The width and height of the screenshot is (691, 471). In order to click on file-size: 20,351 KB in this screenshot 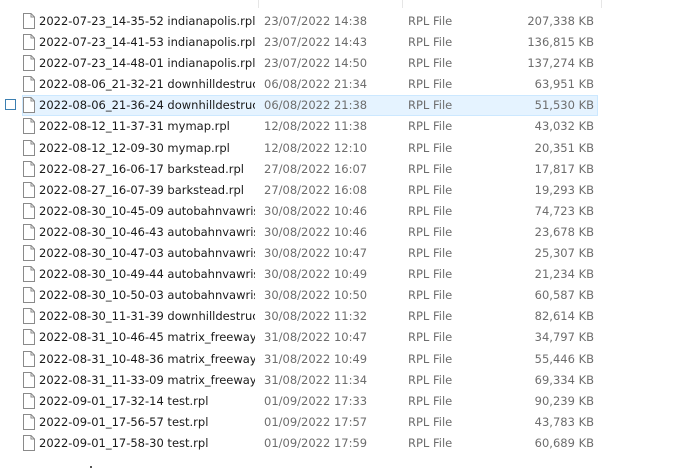, I will do `click(564, 147)`.